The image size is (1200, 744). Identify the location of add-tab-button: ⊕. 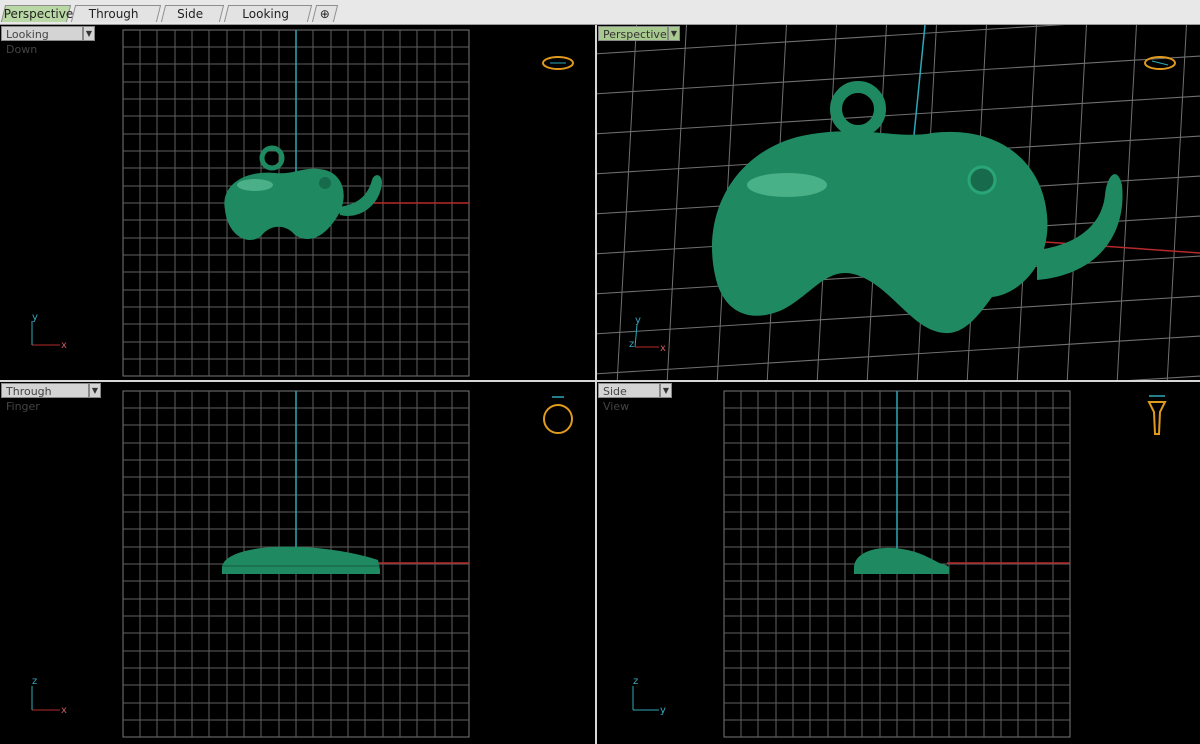
(325, 13).